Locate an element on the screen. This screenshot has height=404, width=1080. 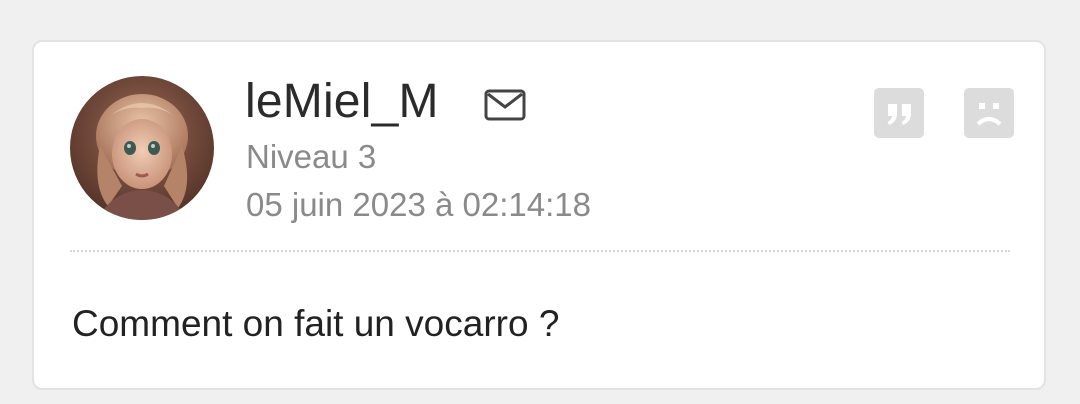
avatar-image is located at coordinates (142, 148).